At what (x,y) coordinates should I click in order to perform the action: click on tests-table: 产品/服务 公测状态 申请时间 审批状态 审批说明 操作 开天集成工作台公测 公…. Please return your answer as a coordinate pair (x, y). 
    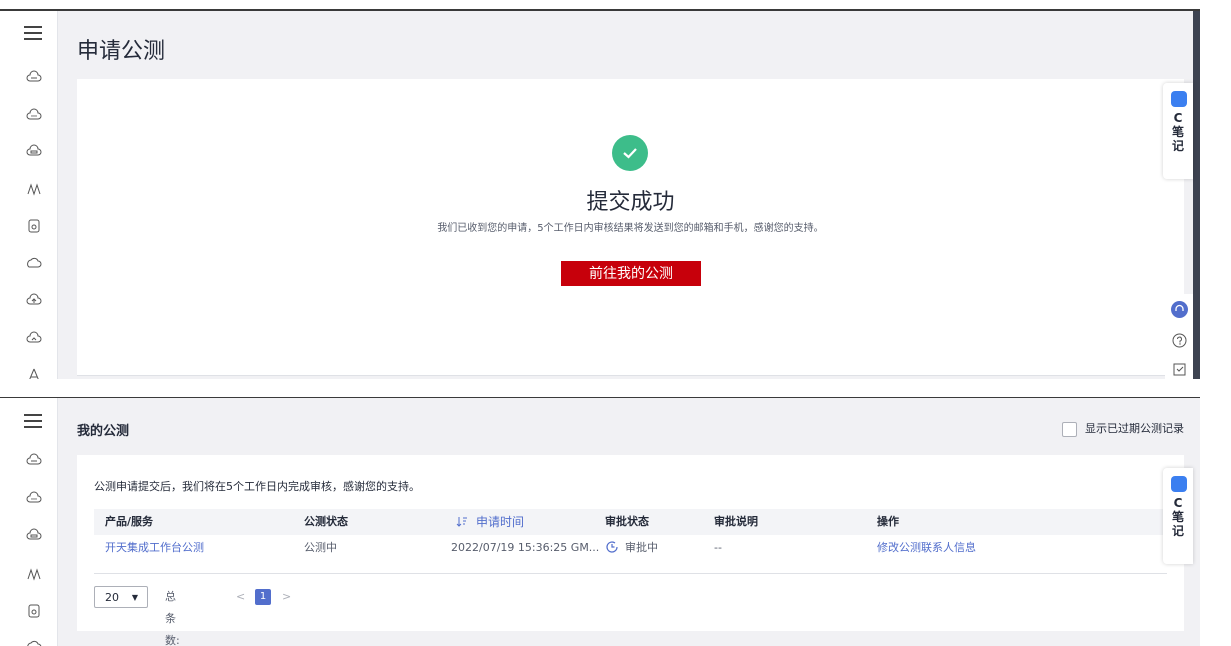
    Looking at the image, I should click on (630, 541).